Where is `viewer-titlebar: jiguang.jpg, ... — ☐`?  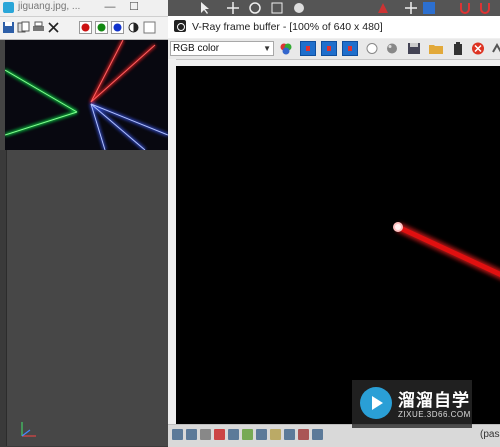
viewer-titlebar: jiguang.jpg, ... — ☐ is located at coordinates (84, 8).